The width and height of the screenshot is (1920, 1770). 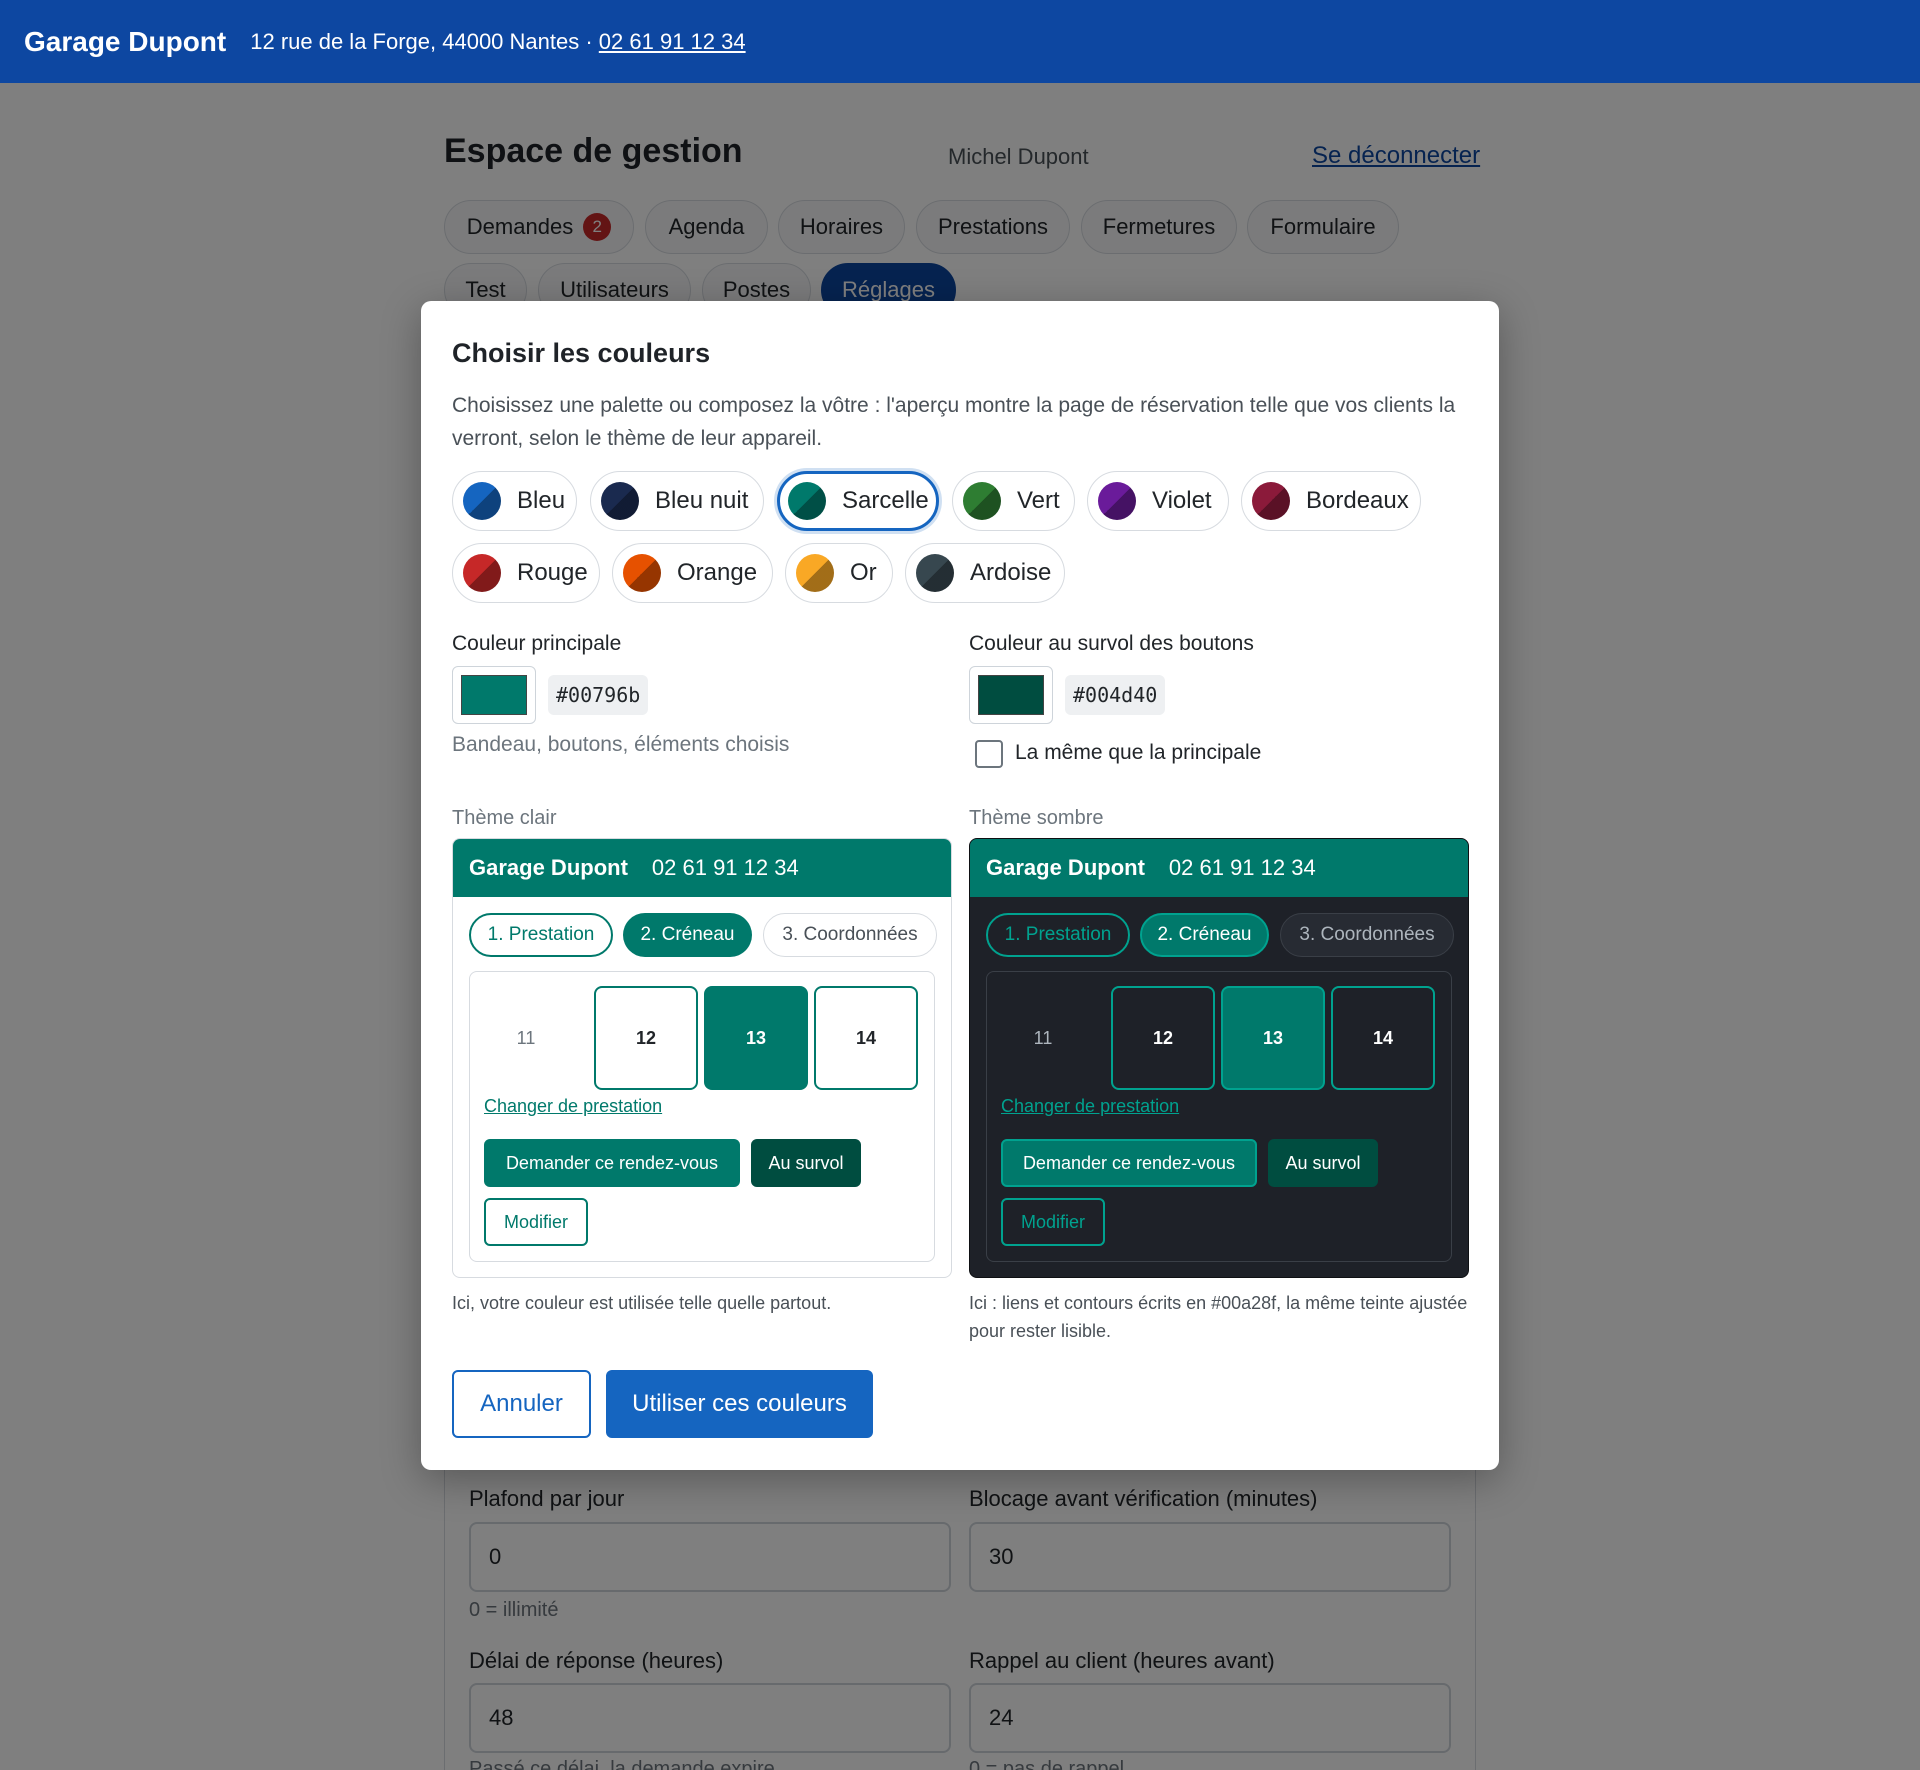 What do you see at coordinates (504, 818) in the screenshot?
I see `light-theme-label: Thème clair` at bounding box center [504, 818].